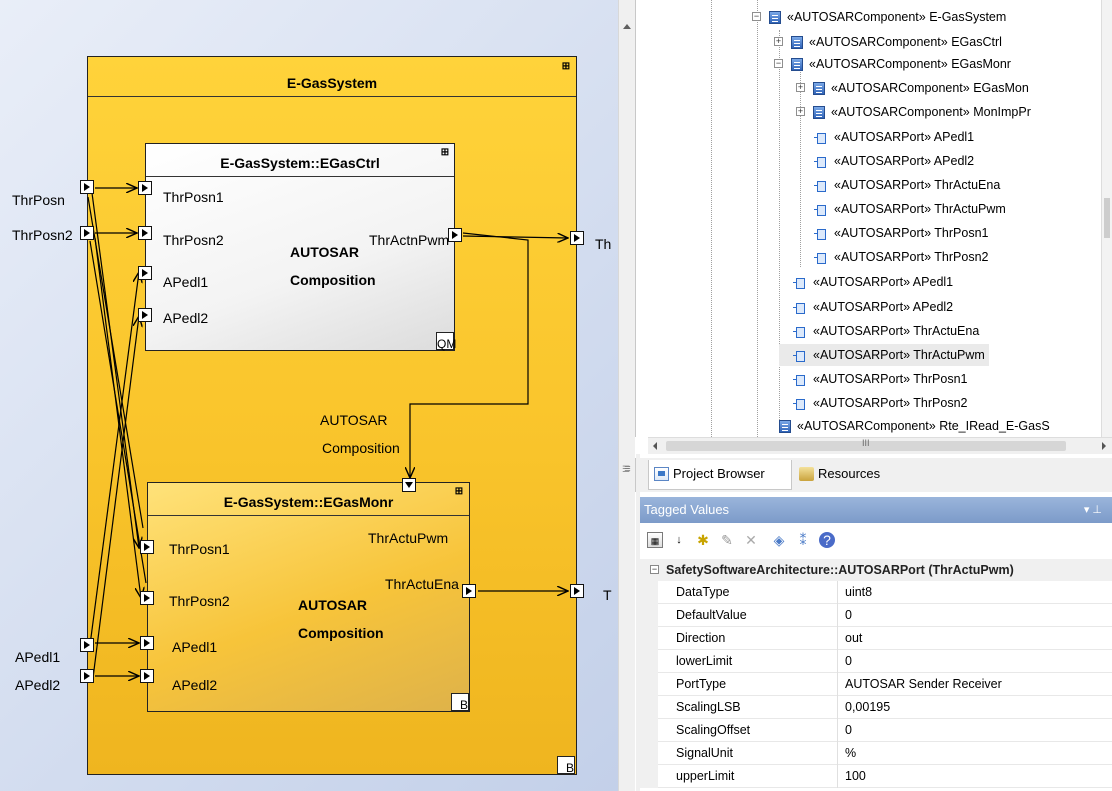  Describe the element at coordinates (469, 591) in the screenshot. I see `monr-port-thractuena` at that location.